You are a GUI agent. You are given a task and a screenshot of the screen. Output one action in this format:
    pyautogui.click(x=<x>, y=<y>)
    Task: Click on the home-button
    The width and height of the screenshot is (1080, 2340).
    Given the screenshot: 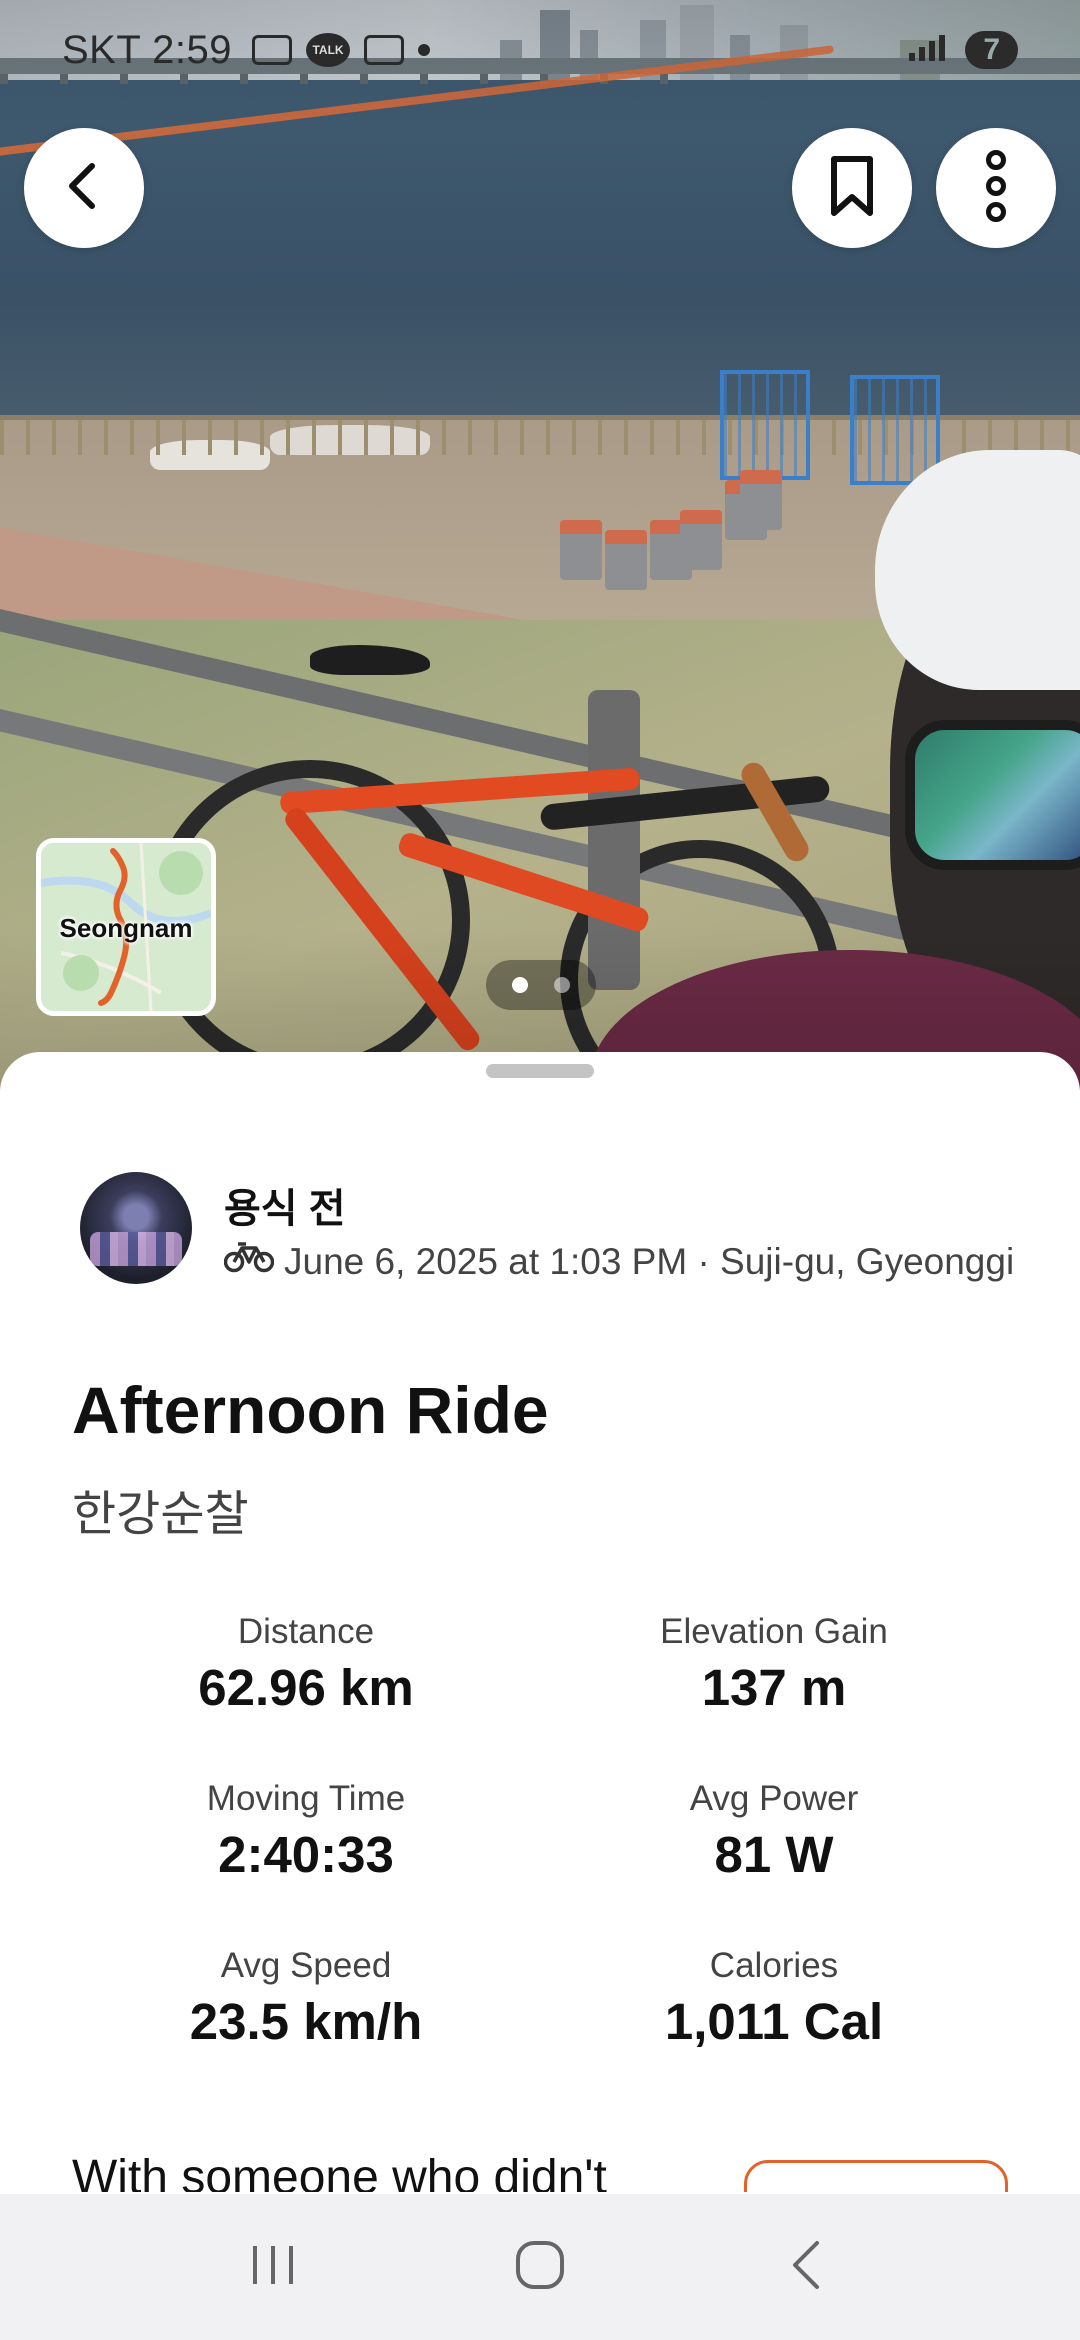 What is the action you would take?
    pyautogui.click(x=540, y=2267)
    